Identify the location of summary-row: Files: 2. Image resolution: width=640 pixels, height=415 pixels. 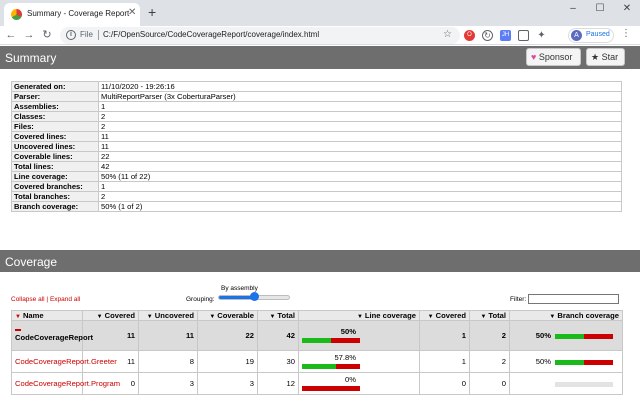
(316, 126).